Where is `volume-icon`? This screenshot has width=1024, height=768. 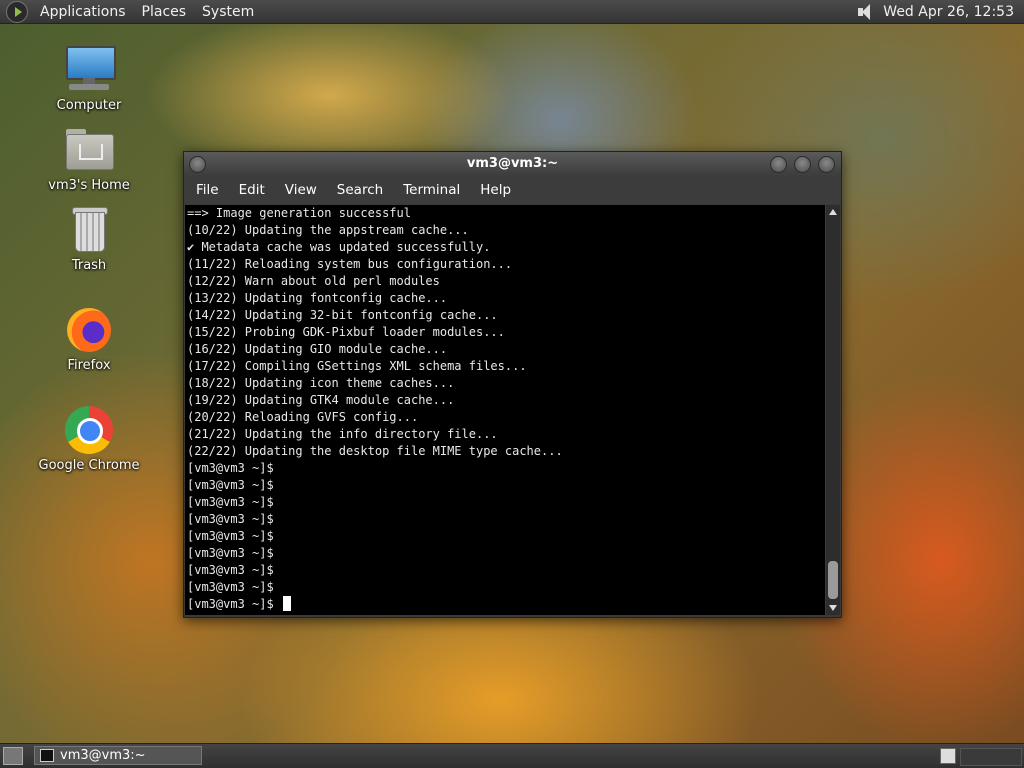
volume-icon is located at coordinates (865, 12).